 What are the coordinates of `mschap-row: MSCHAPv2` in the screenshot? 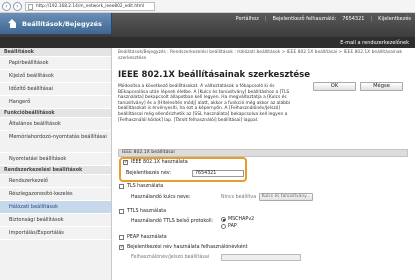 It's located at (237, 219).